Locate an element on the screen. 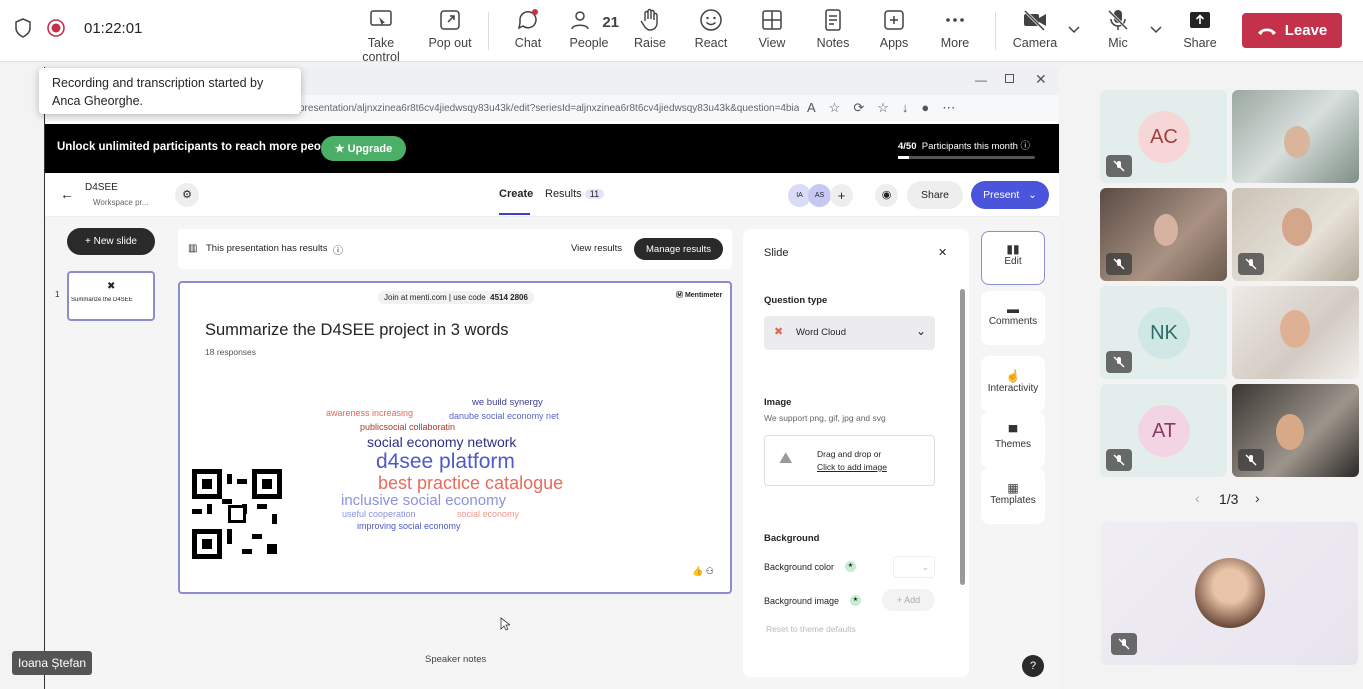  panel-scrollbar is located at coordinates (962, 437).